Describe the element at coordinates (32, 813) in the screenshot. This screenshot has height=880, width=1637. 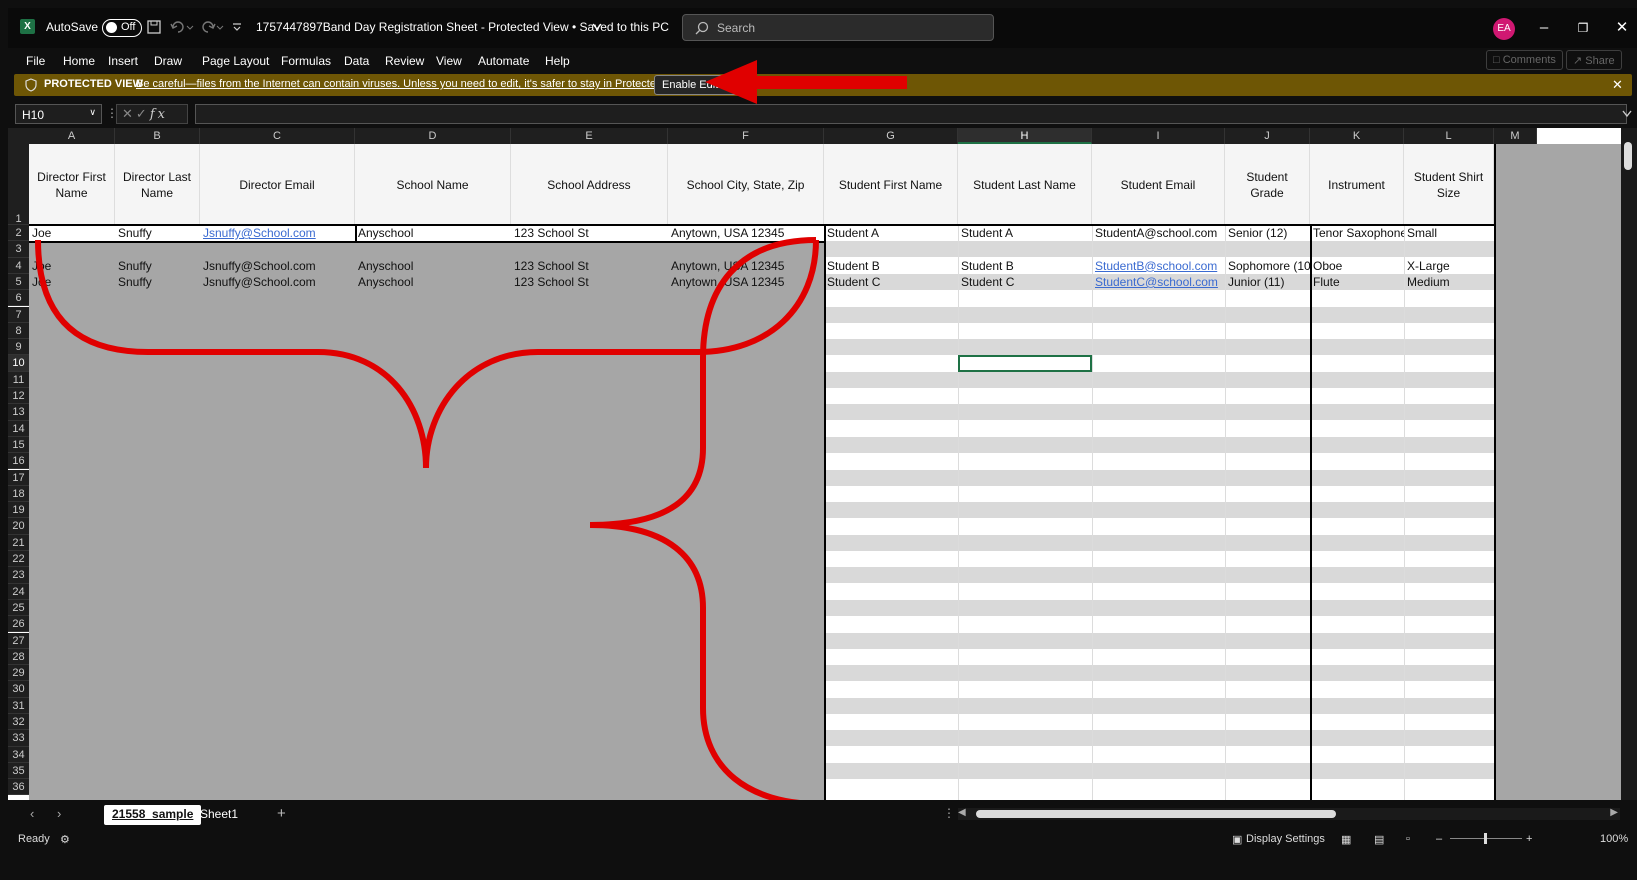
I see `prev-sheet-icon: ‹` at that location.